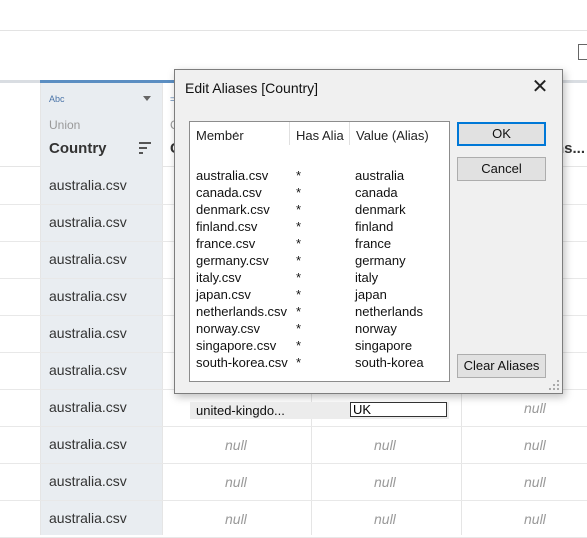 This screenshot has width=587, height=538. What do you see at coordinates (501, 169) in the screenshot?
I see `cancel-button: Cancel` at bounding box center [501, 169].